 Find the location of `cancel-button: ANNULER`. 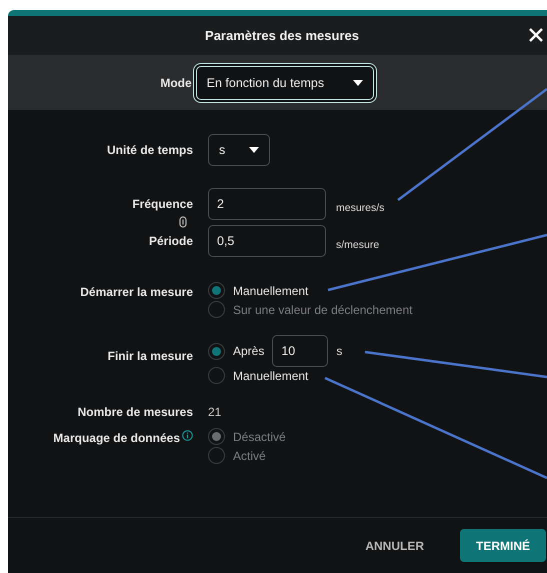

cancel-button: ANNULER is located at coordinates (394, 545).